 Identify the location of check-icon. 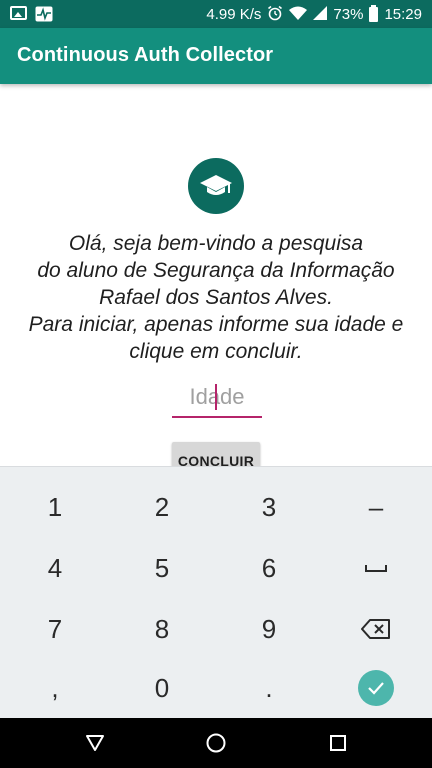
(376, 688).